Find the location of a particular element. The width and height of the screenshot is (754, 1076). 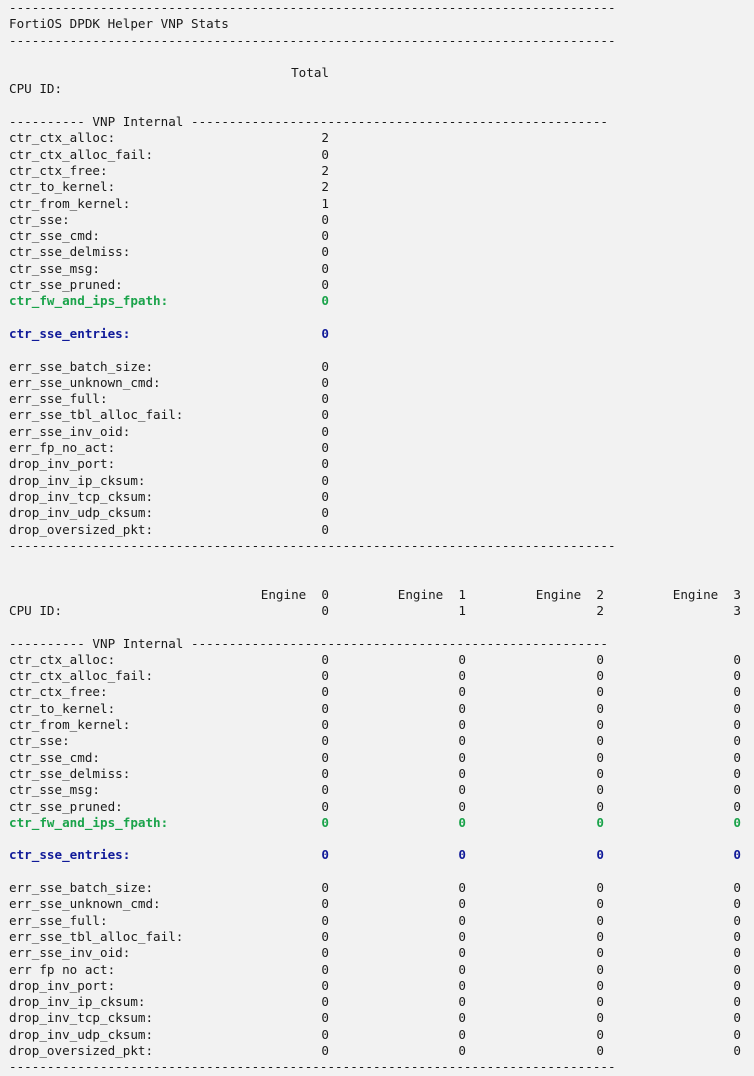

stat-label: ctr_sse: is located at coordinates (39, 219).